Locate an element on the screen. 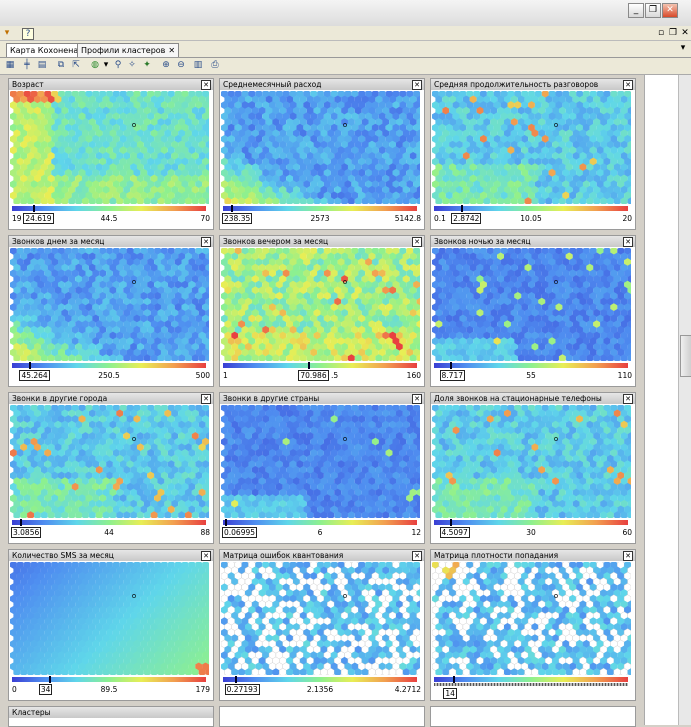 This screenshot has height=727, width=691. copy-icon: ⧉ is located at coordinates (61, 65).